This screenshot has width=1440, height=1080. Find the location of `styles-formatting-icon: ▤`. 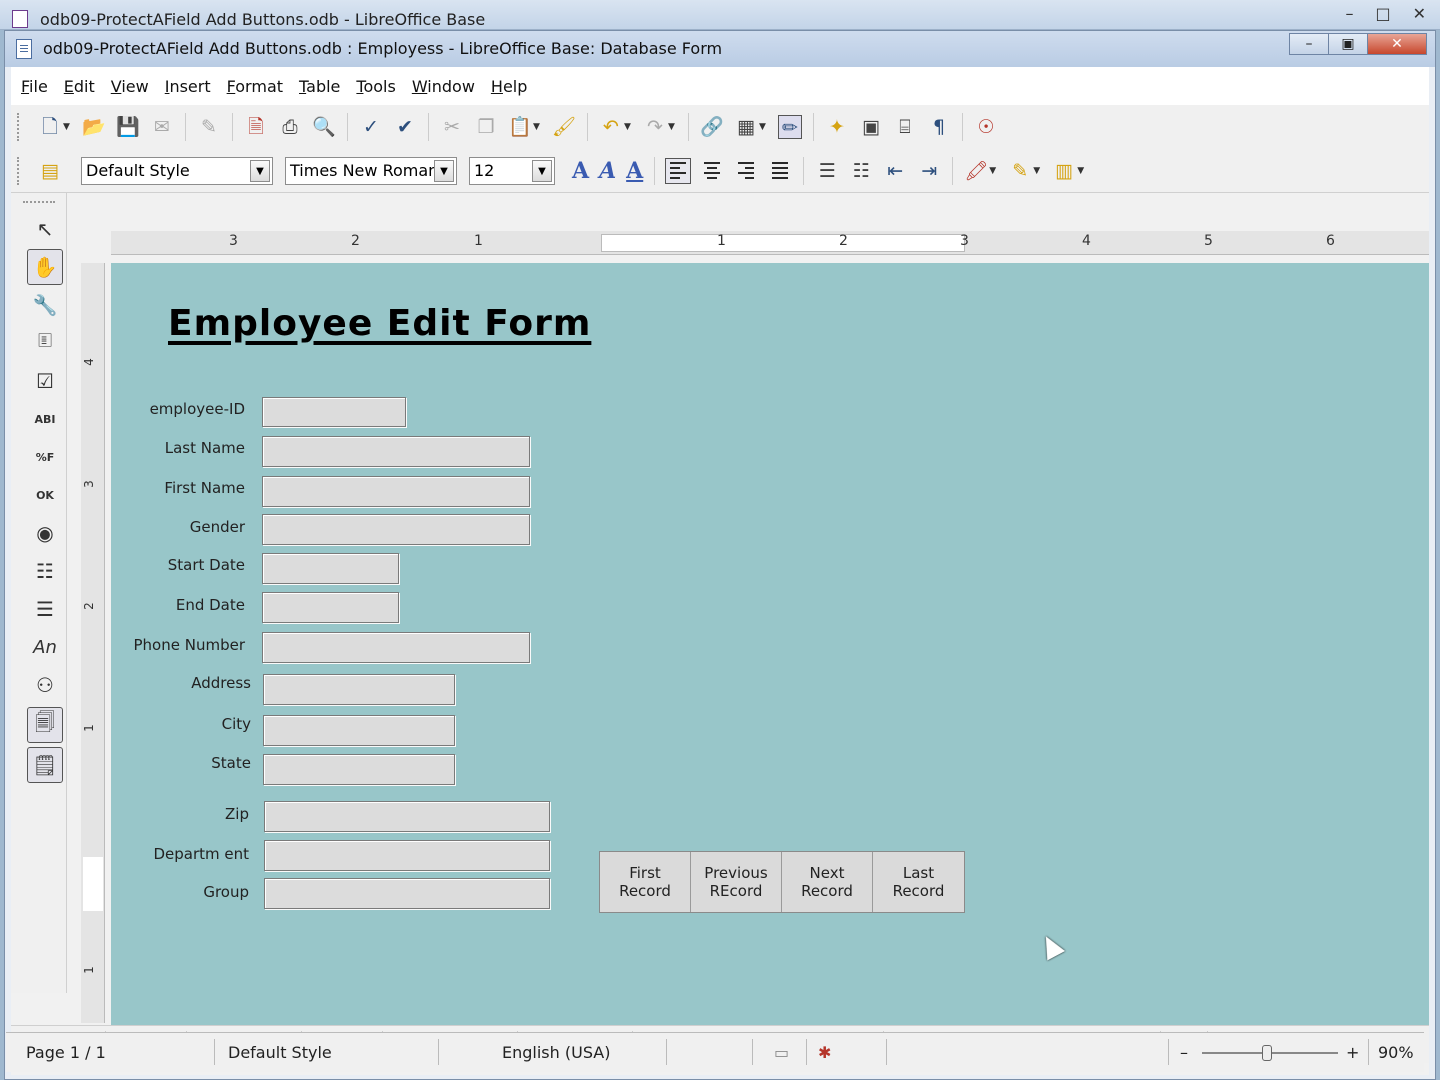

styles-formatting-icon: ▤ is located at coordinates (50, 171).